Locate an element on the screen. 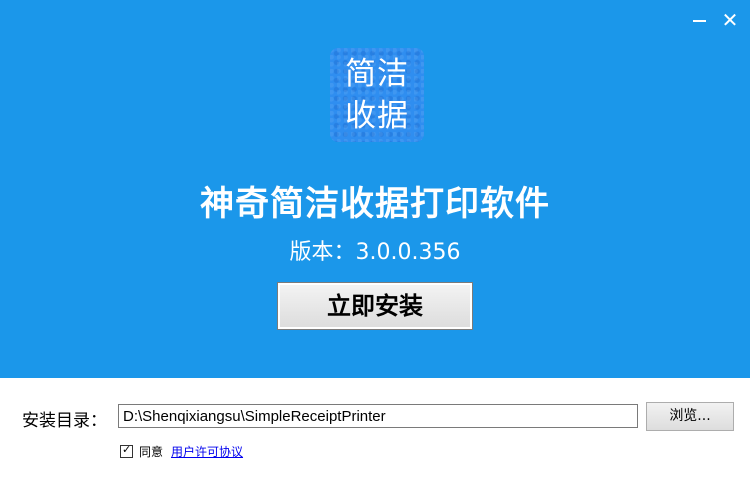 Image resolution: width=750 pixels, height=480 pixels. agree-label: 同意 is located at coordinates (151, 451).